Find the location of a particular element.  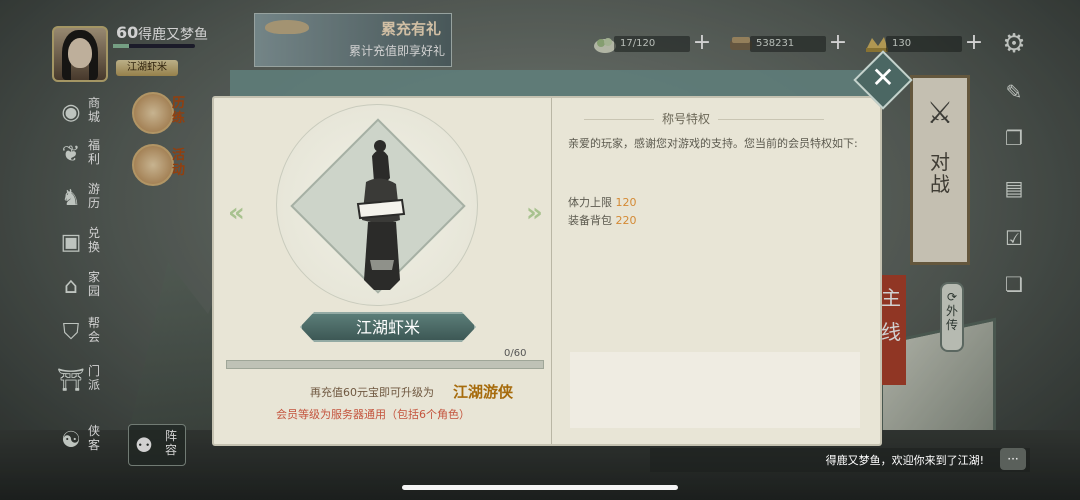

chat-bar: 得鹿又梦鱼，欢迎你来到了江湖! ··· is located at coordinates (840, 460).